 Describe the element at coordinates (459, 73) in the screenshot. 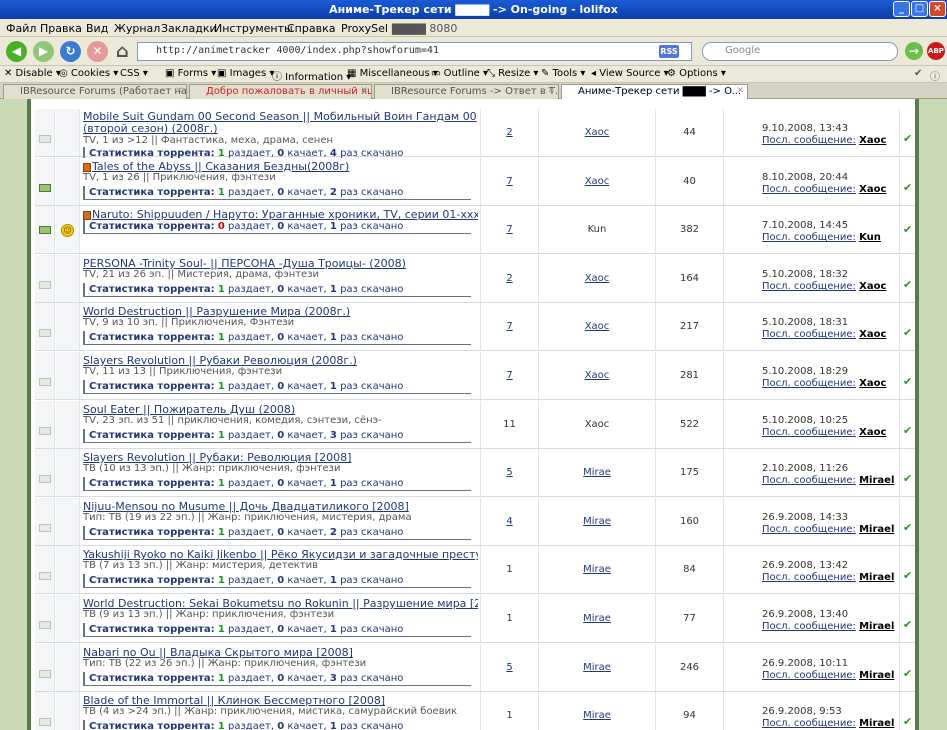

I see `dev-outline: ▭ Outline ▾` at that location.